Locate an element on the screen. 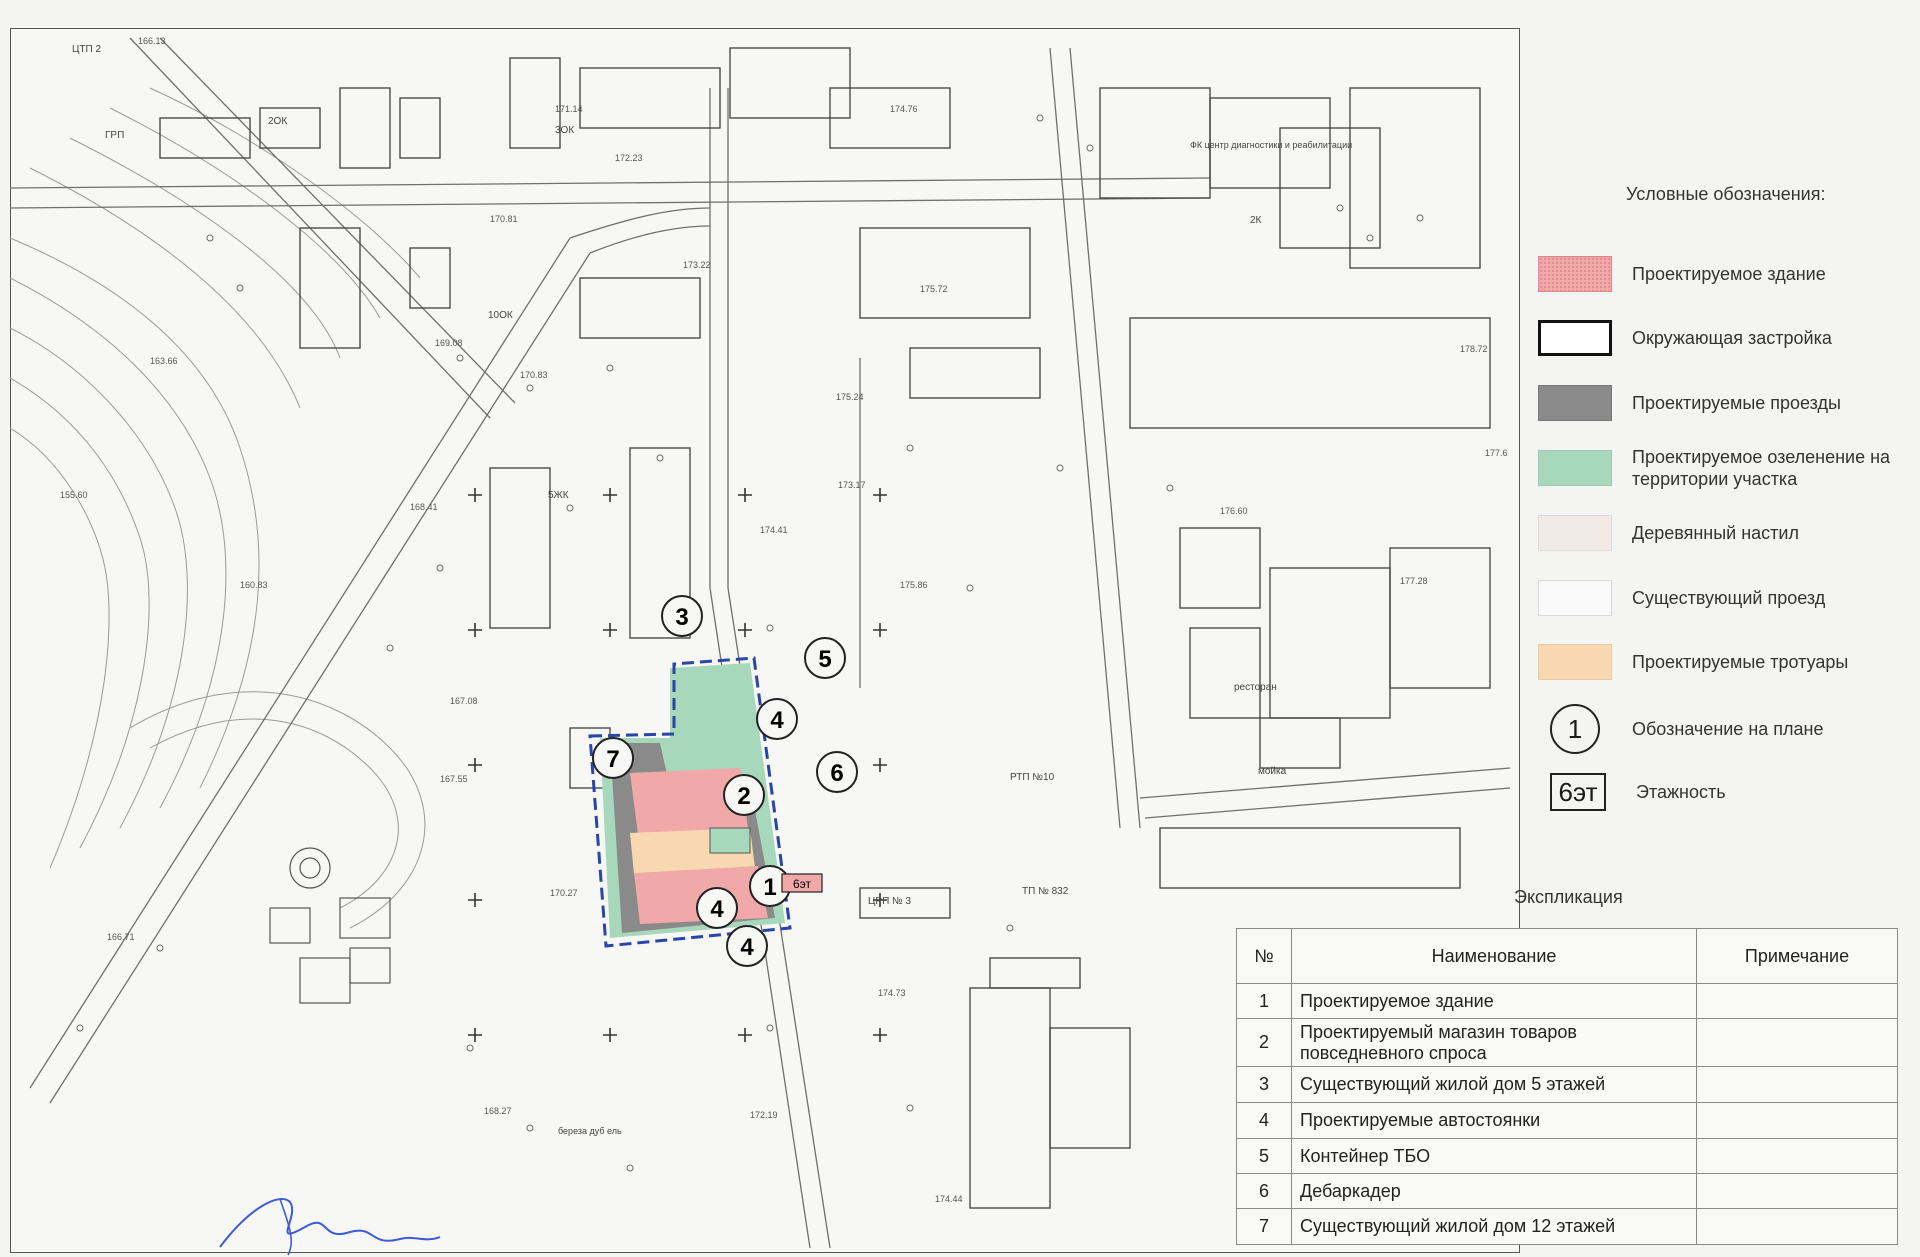  elevation-mark: 173.17 is located at coordinates (852, 485).